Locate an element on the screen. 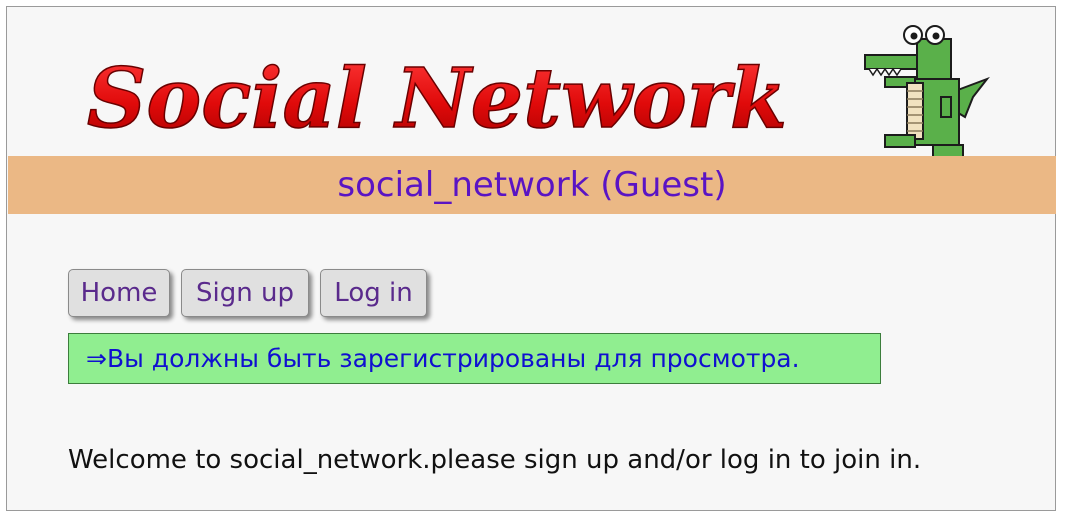 The image size is (1065, 522). logo-wordmark: Social Network is located at coordinates (437, 99).